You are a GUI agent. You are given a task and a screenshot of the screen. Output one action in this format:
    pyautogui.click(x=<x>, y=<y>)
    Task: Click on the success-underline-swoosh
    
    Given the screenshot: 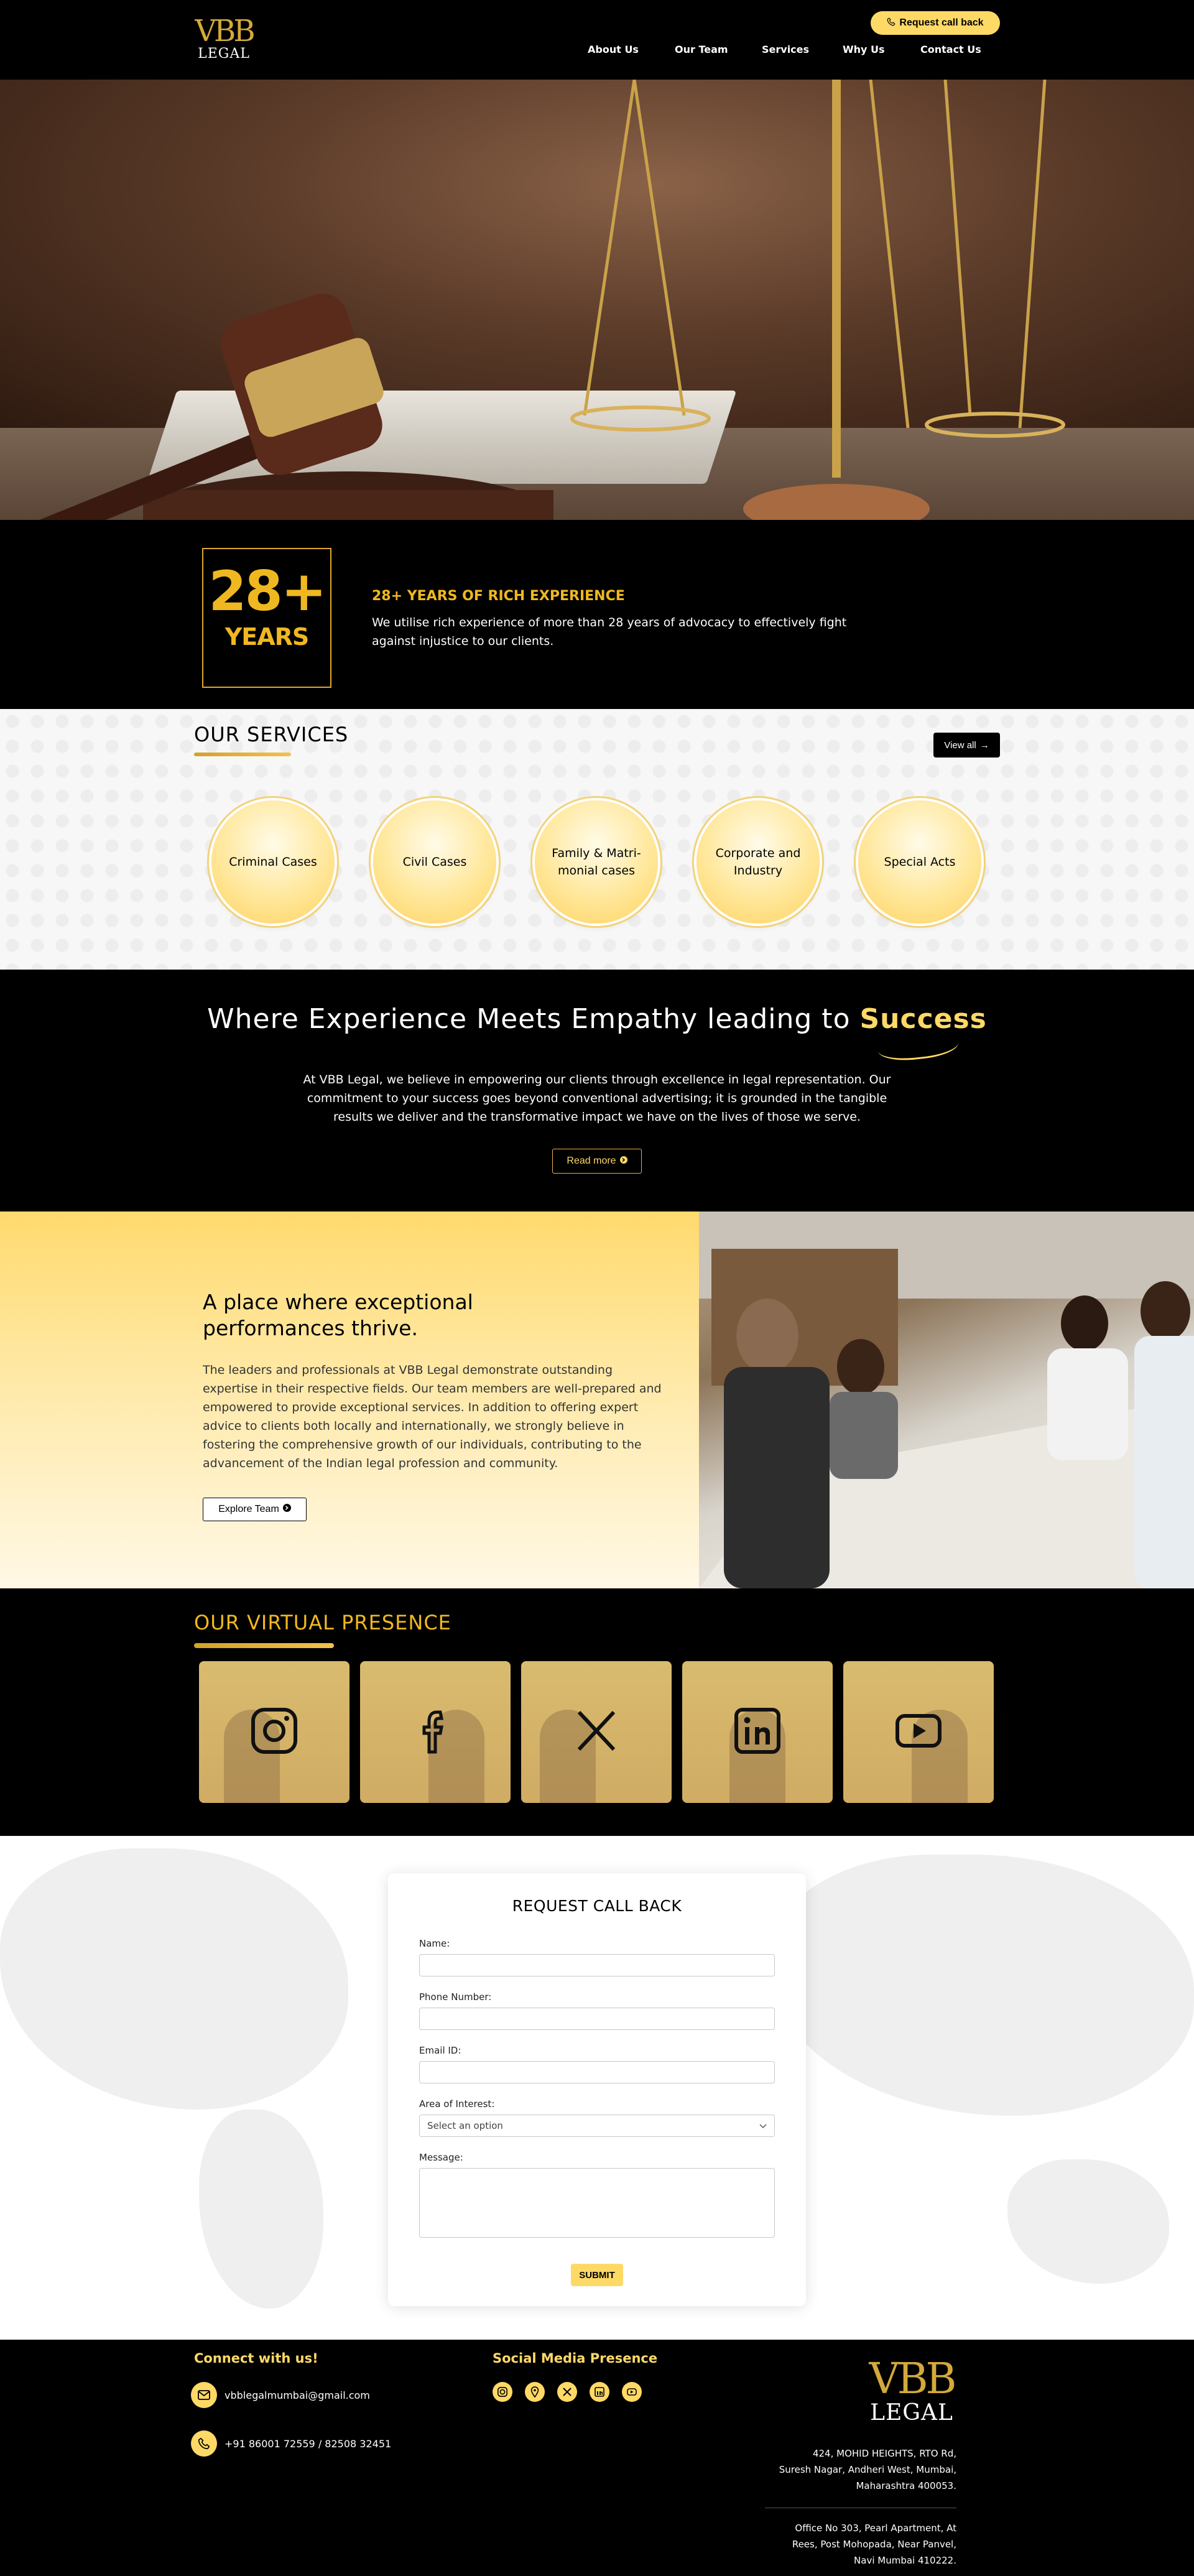 What is the action you would take?
    pyautogui.click(x=918, y=1050)
    